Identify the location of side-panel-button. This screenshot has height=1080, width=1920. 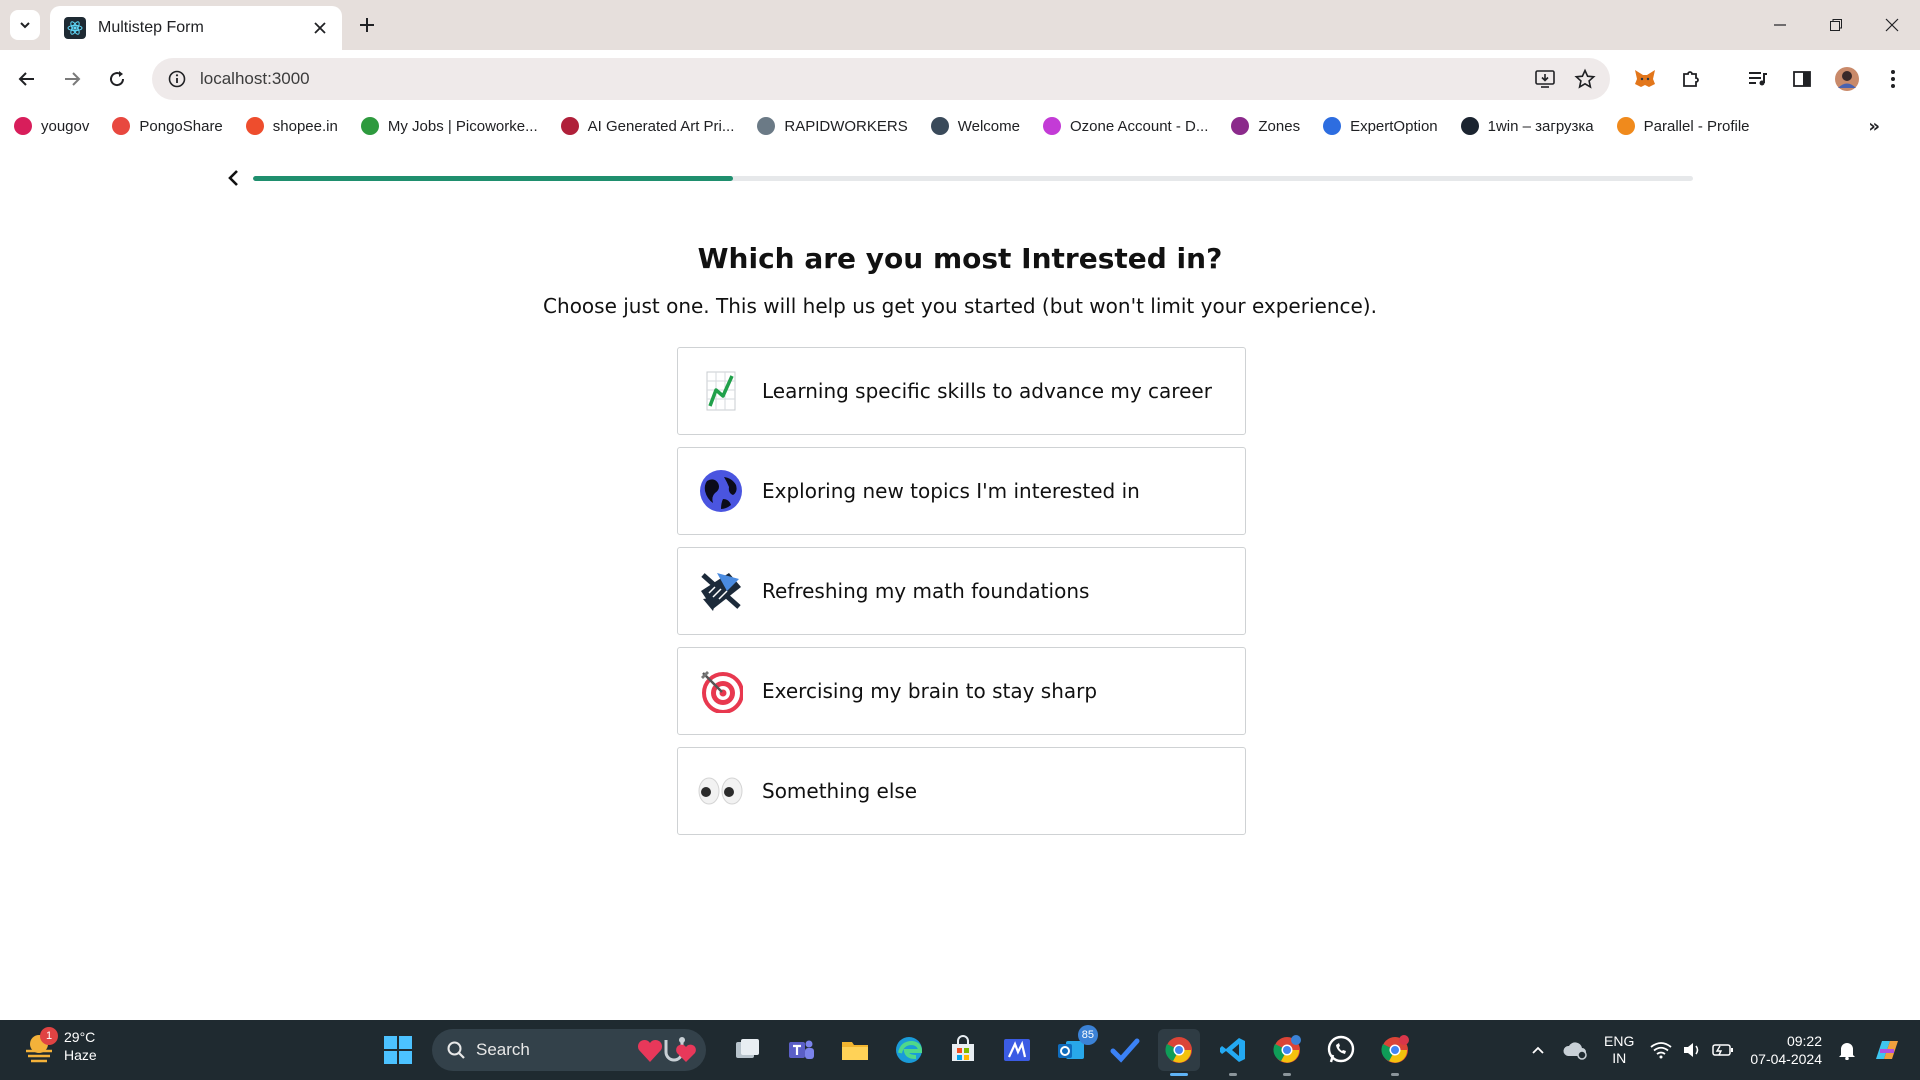
(1802, 79).